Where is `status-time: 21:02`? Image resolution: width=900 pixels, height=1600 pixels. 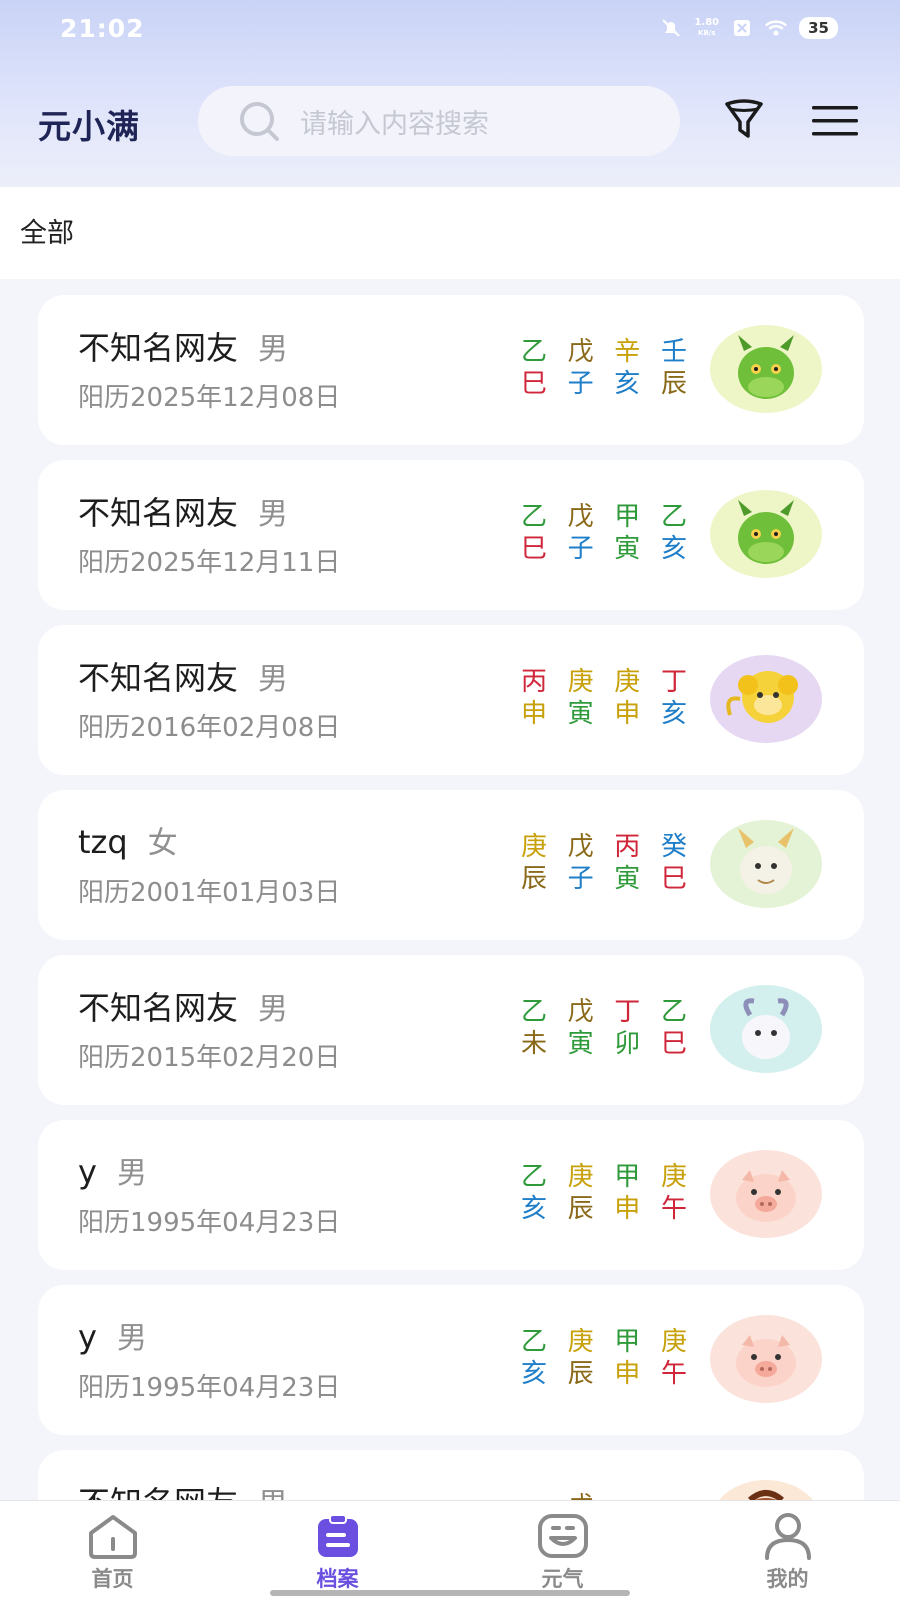
status-time: 21:02 is located at coordinates (102, 28).